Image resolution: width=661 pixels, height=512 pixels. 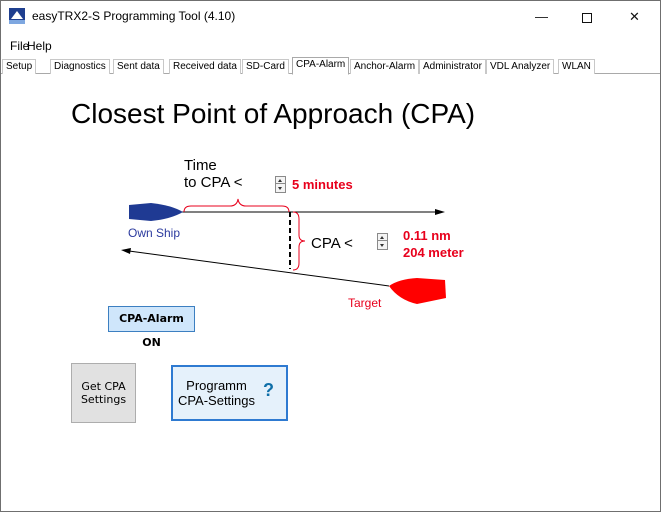 What do you see at coordinates (385, 66) in the screenshot?
I see `tab-anchor-alarm: Anchor-Alarm` at bounding box center [385, 66].